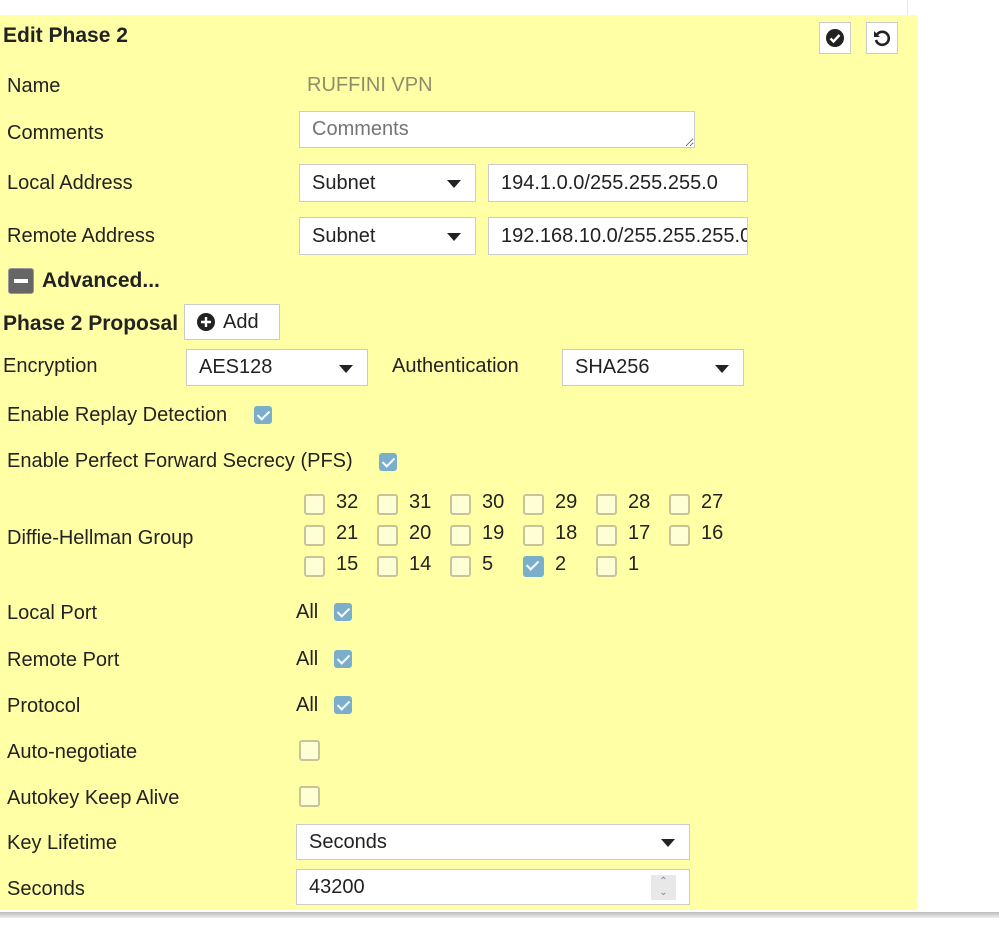 Image resolution: width=999 pixels, height=925 pixels. I want to click on dh-group-value: 28, so click(639, 502).